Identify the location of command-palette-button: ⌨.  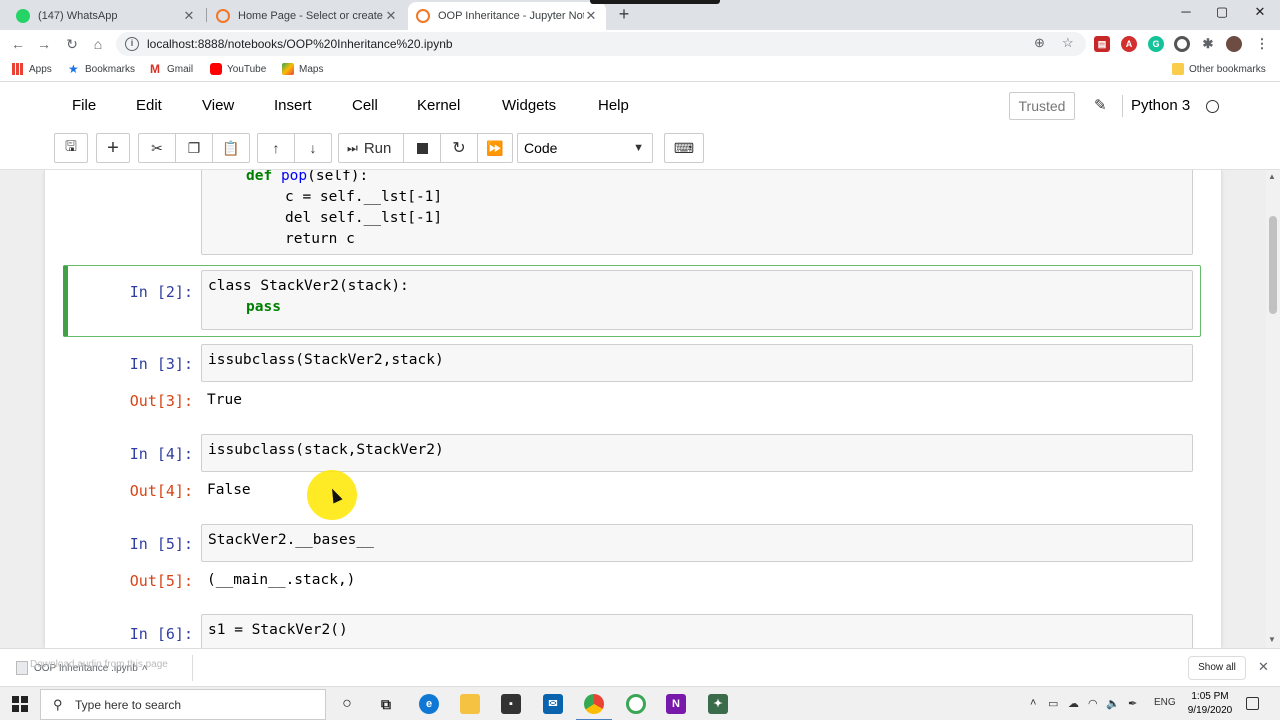
(684, 148).